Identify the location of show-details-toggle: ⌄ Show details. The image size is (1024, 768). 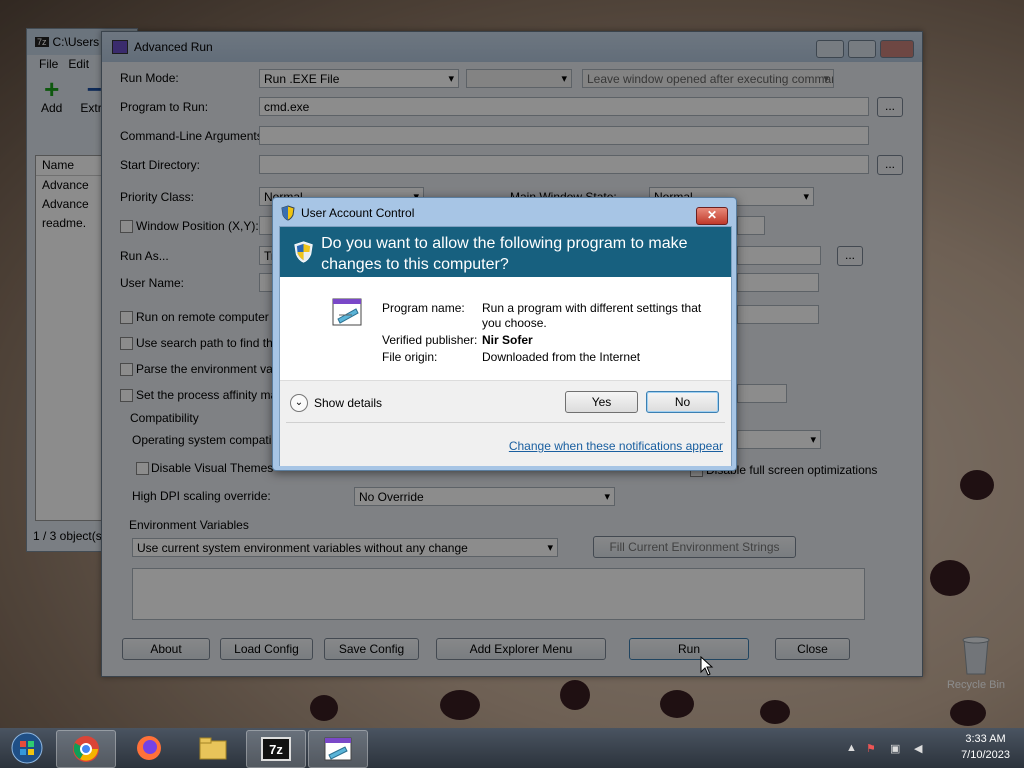
(336, 403).